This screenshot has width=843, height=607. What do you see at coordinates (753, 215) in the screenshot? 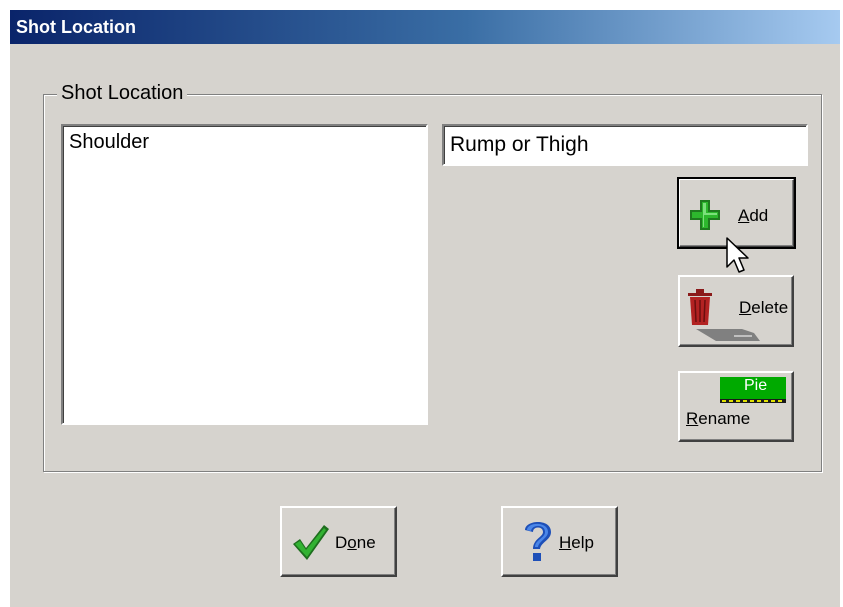
I see `add-button-label: Add` at bounding box center [753, 215].